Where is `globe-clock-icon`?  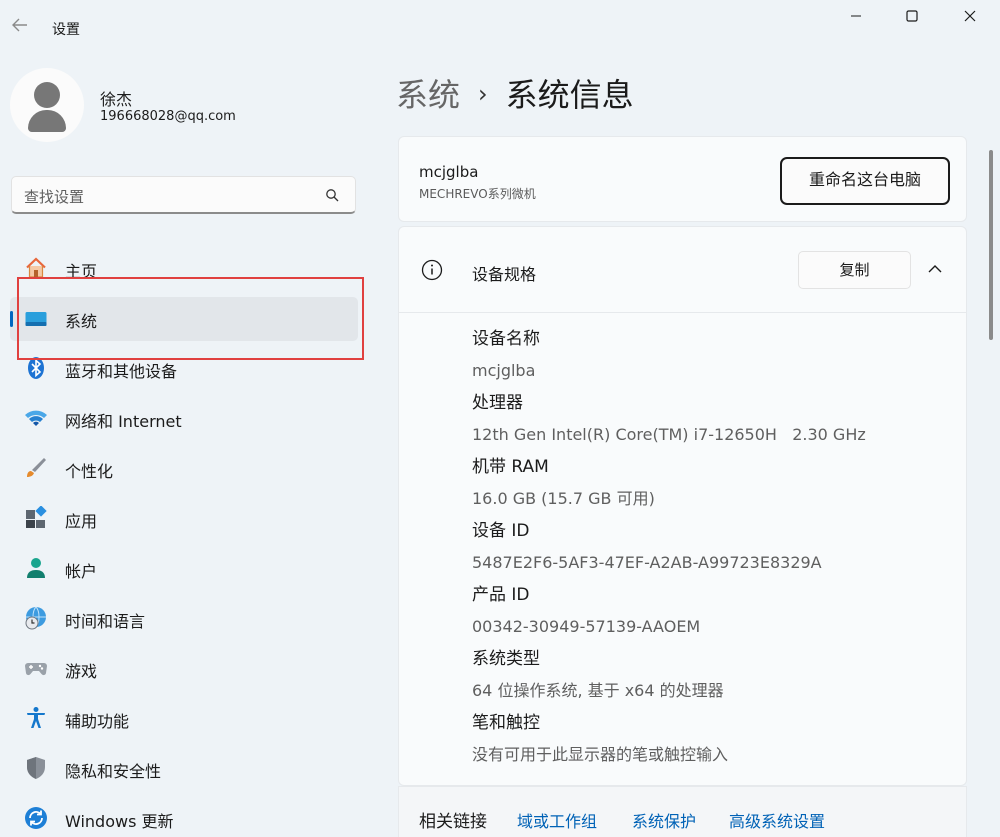 globe-clock-icon is located at coordinates (35, 618).